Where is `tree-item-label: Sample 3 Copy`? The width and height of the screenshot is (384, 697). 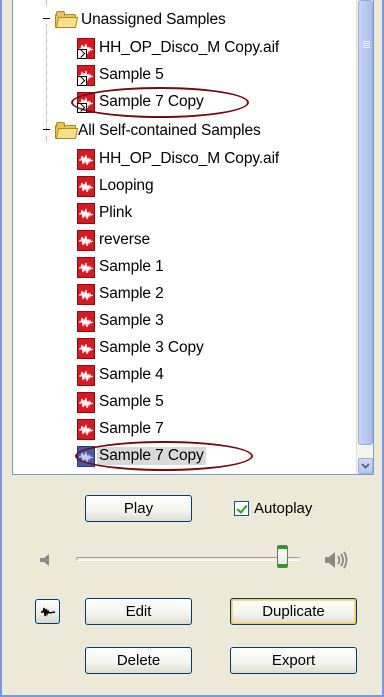
tree-item-label: Sample 3 Copy is located at coordinates (151, 347).